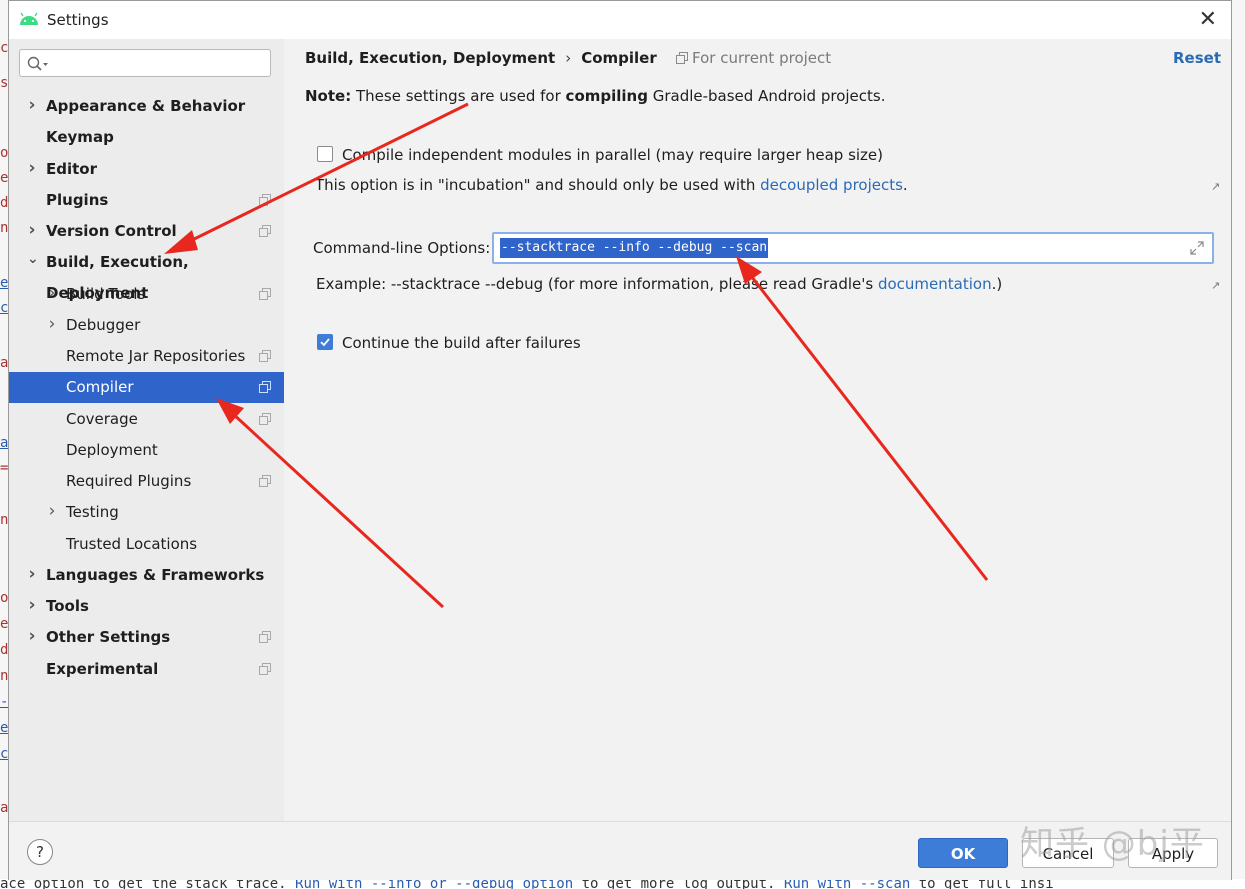 Image resolution: width=1245 pixels, height=889 pixels. I want to click on sidebar-item-label: Editor, so click(71, 169).